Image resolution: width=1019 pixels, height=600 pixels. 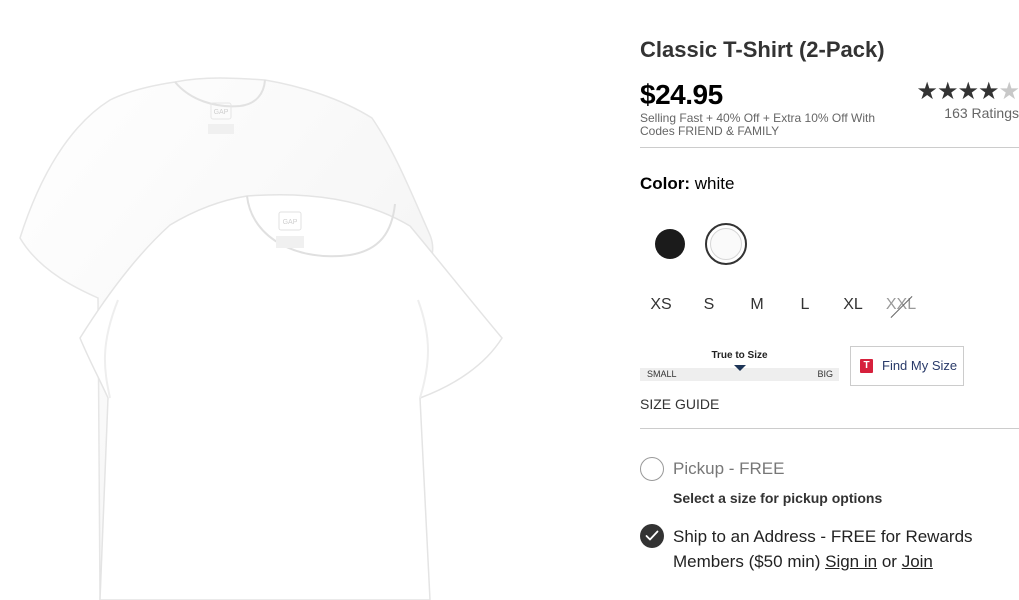 I want to click on ship-radio-checked, so click(x=652, y=536).